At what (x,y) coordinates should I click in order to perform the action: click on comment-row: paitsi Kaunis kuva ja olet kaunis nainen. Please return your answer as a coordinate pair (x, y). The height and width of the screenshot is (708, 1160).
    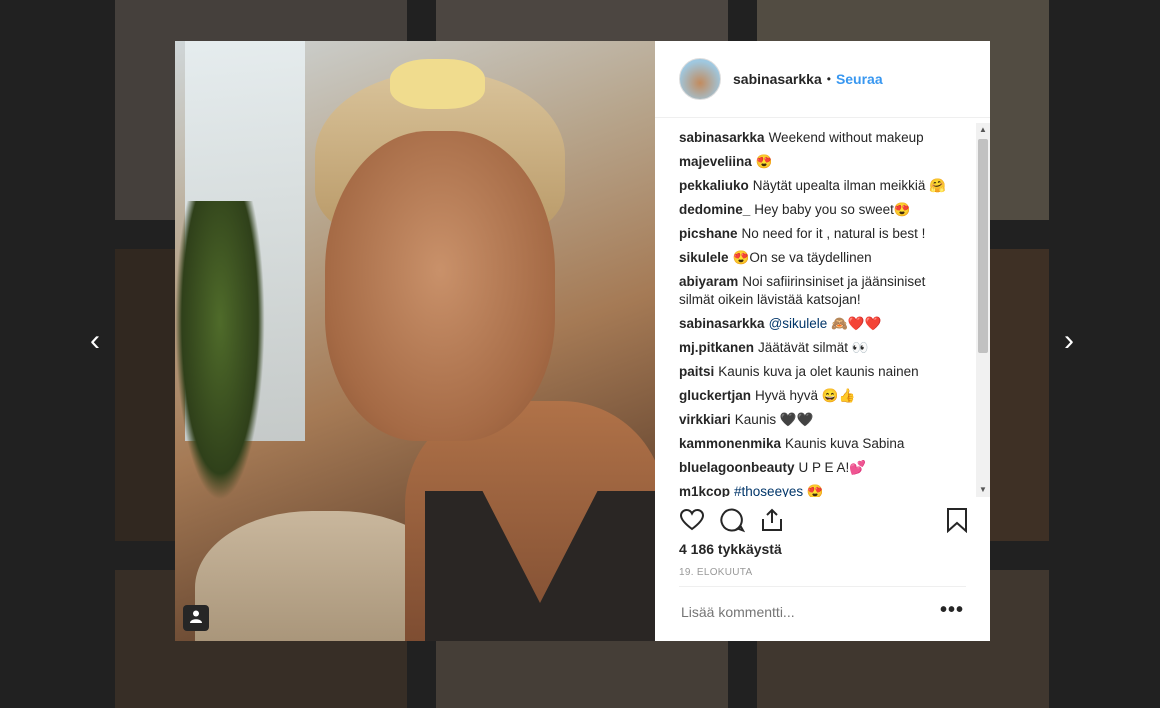
    Looking at the image, I should click on (815, 372).